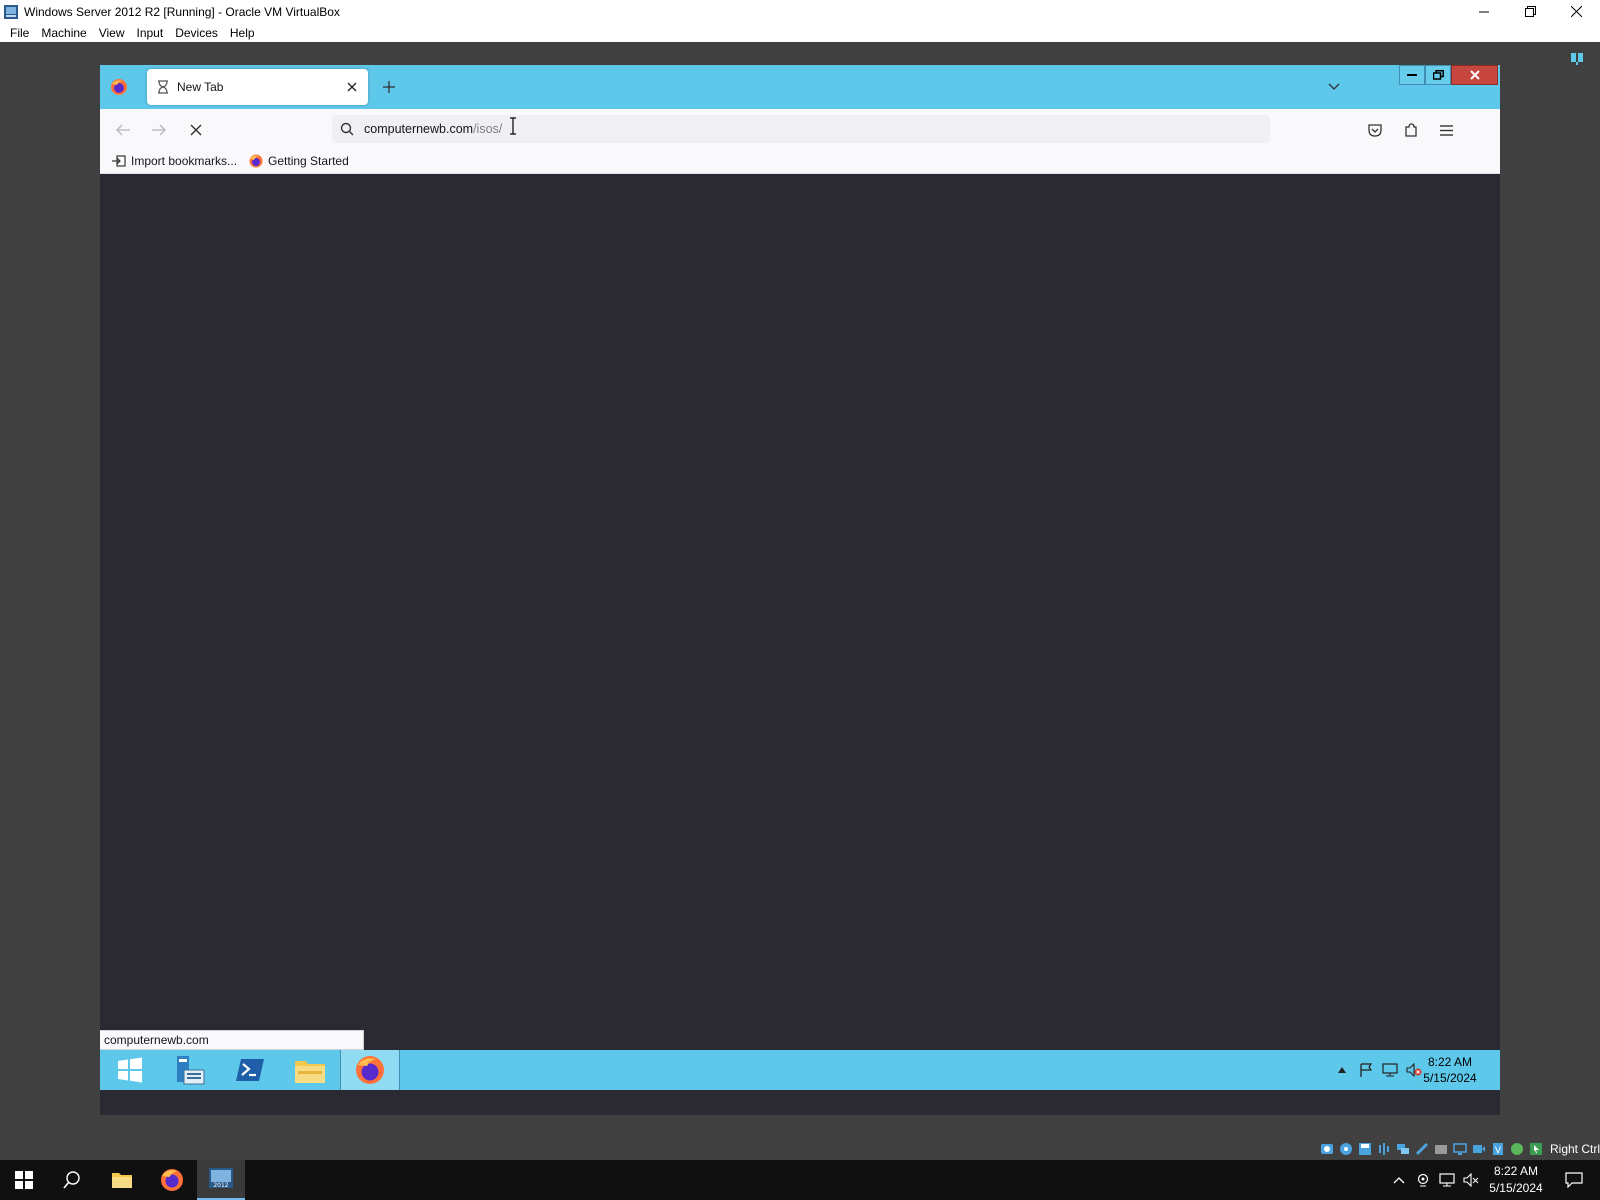  Describe the element at coordinates (800, 32) in the screenshot. I see `host-menu-bar: File Machine View Input Devices Help` at that location.